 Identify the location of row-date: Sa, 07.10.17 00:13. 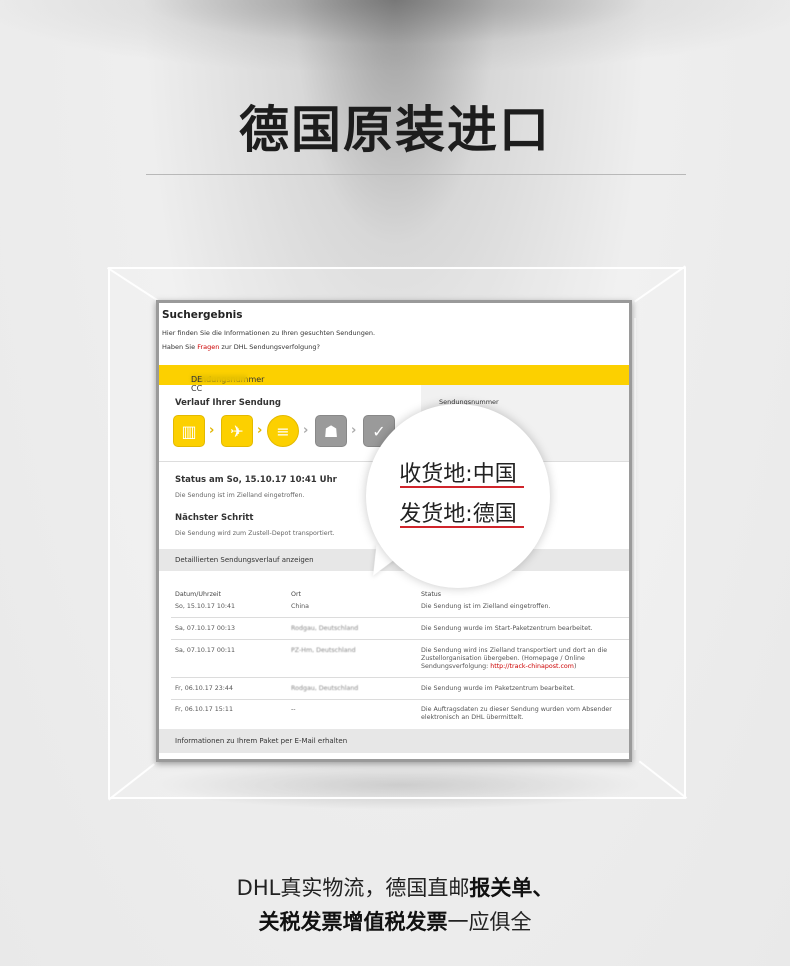
(205, 628).